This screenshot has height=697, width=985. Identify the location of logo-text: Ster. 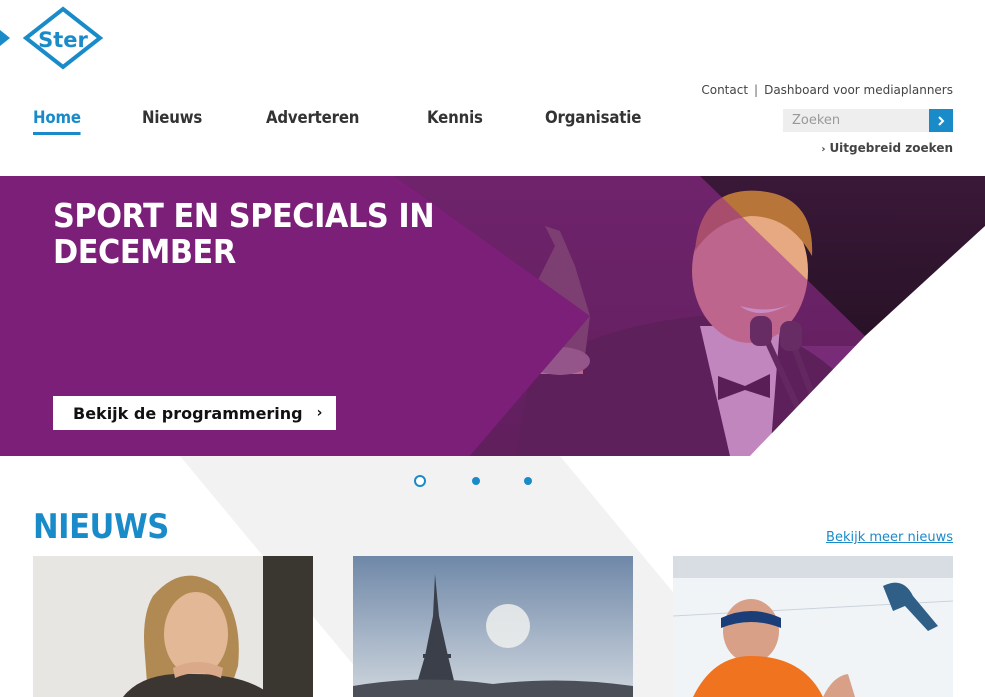
(63, 40).